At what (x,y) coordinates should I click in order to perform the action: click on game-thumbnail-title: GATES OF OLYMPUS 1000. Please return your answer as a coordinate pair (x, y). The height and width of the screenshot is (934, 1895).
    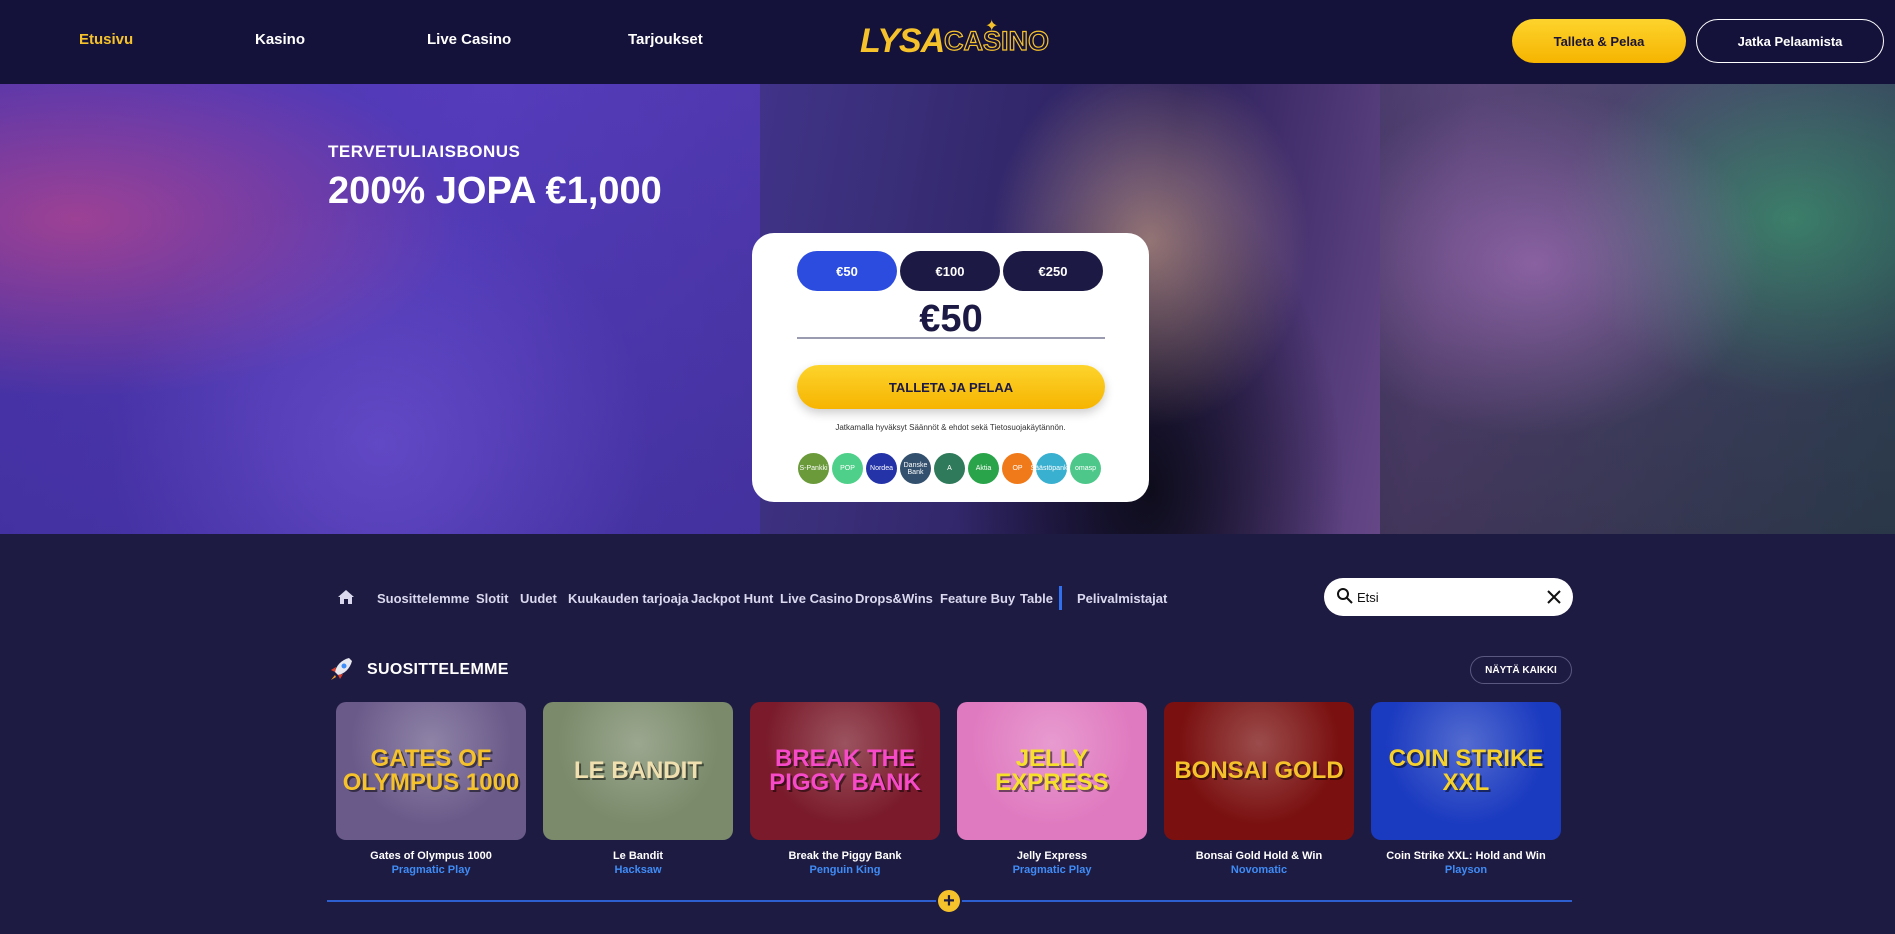
    Looking at the image, I should click on (431, 770).